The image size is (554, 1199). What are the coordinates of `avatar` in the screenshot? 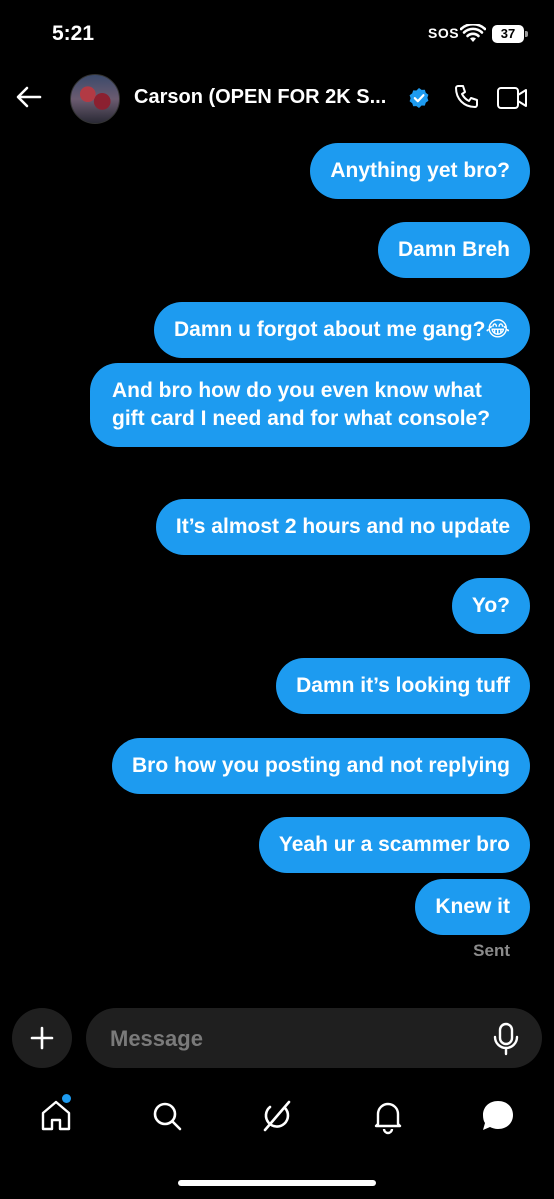 It's located at (95, 99).